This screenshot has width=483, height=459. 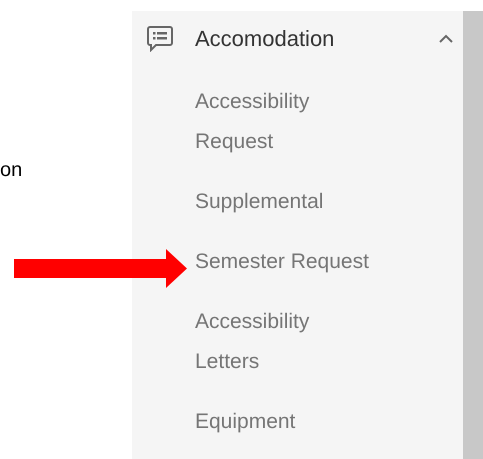 I want to click on menu-item: Accessibility Request, so click(x=284, y=122).